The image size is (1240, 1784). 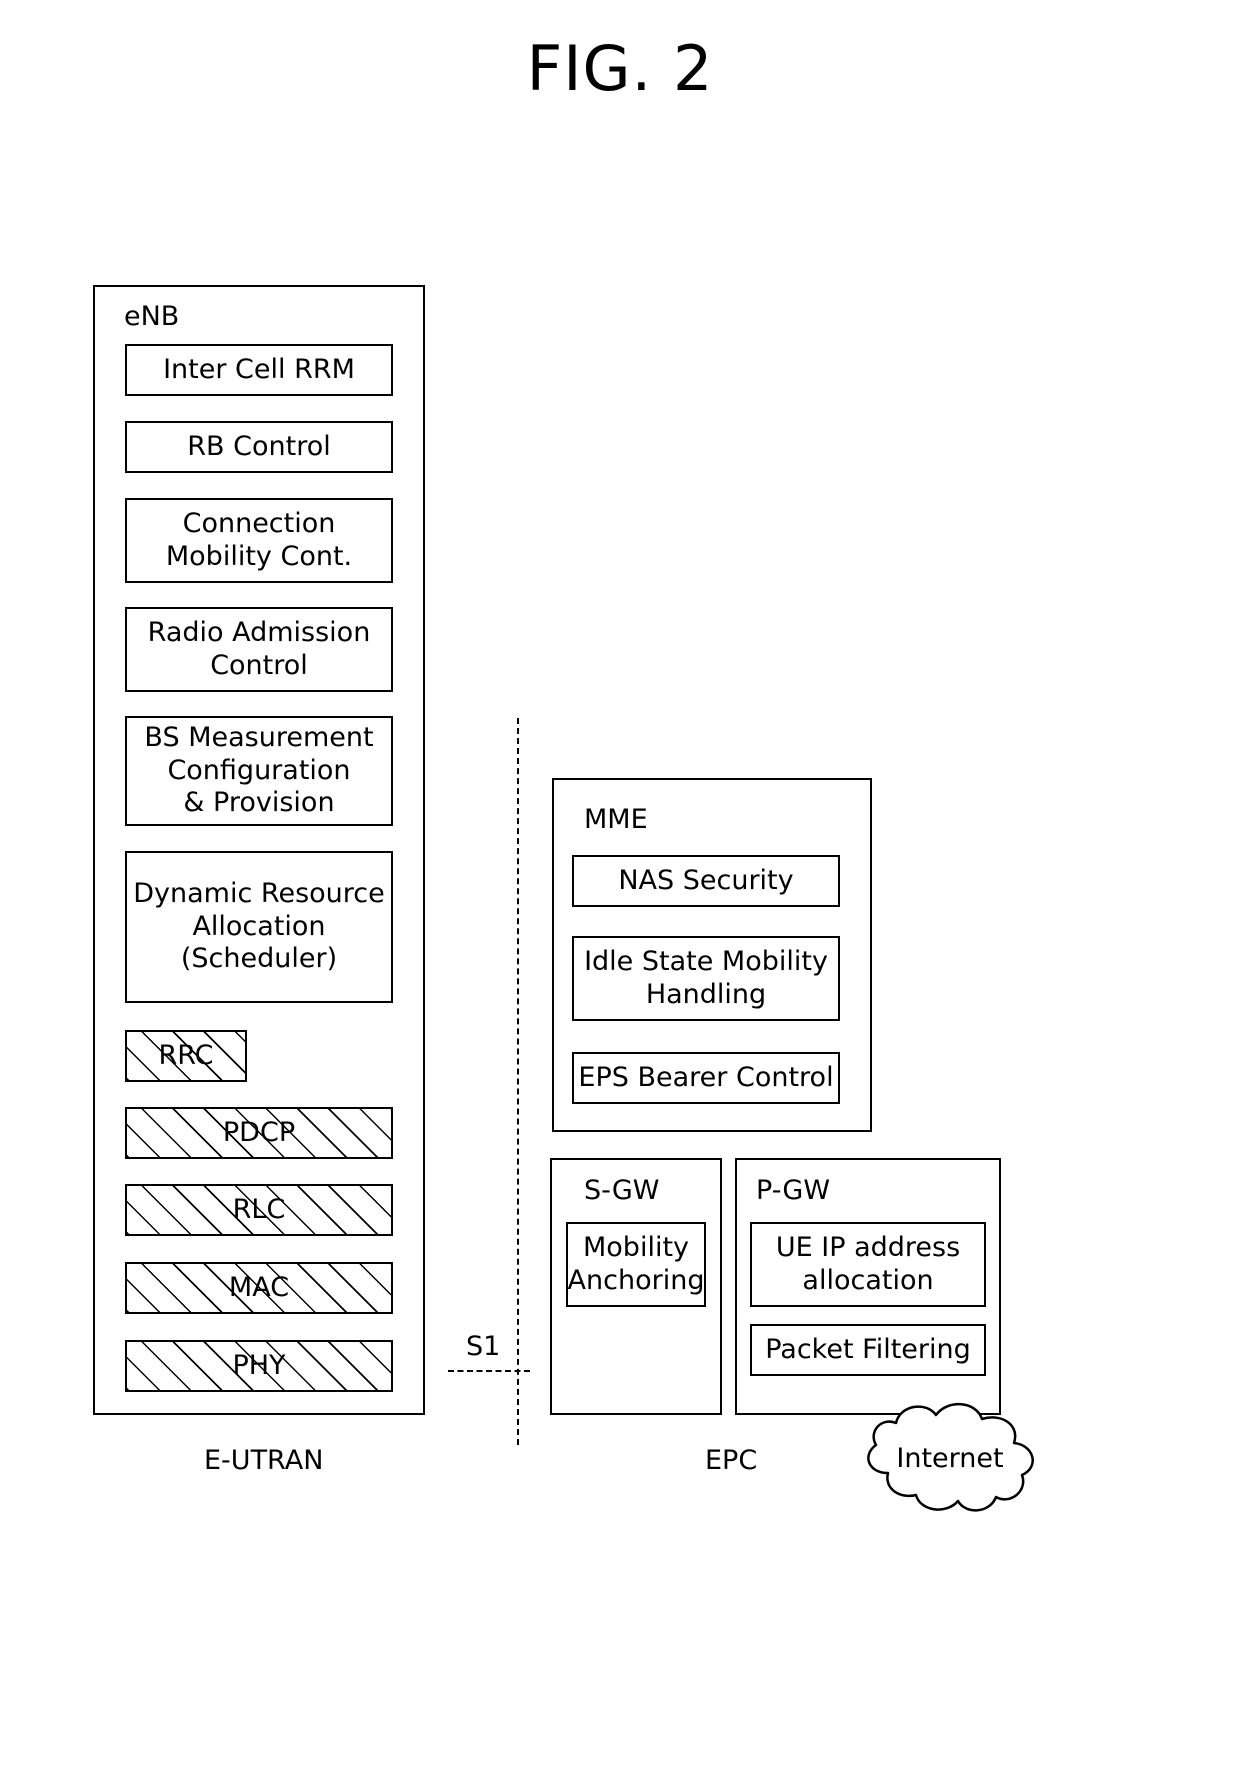 I want to click on enb-function-label: Radio Admission Control, so click(x=259, y=648).